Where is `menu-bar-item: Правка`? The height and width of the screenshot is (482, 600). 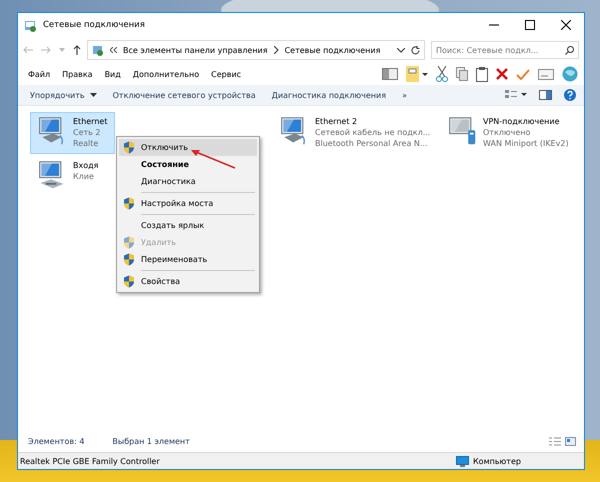 menu-bar-item: Правка is located at coordinates (77, 74).